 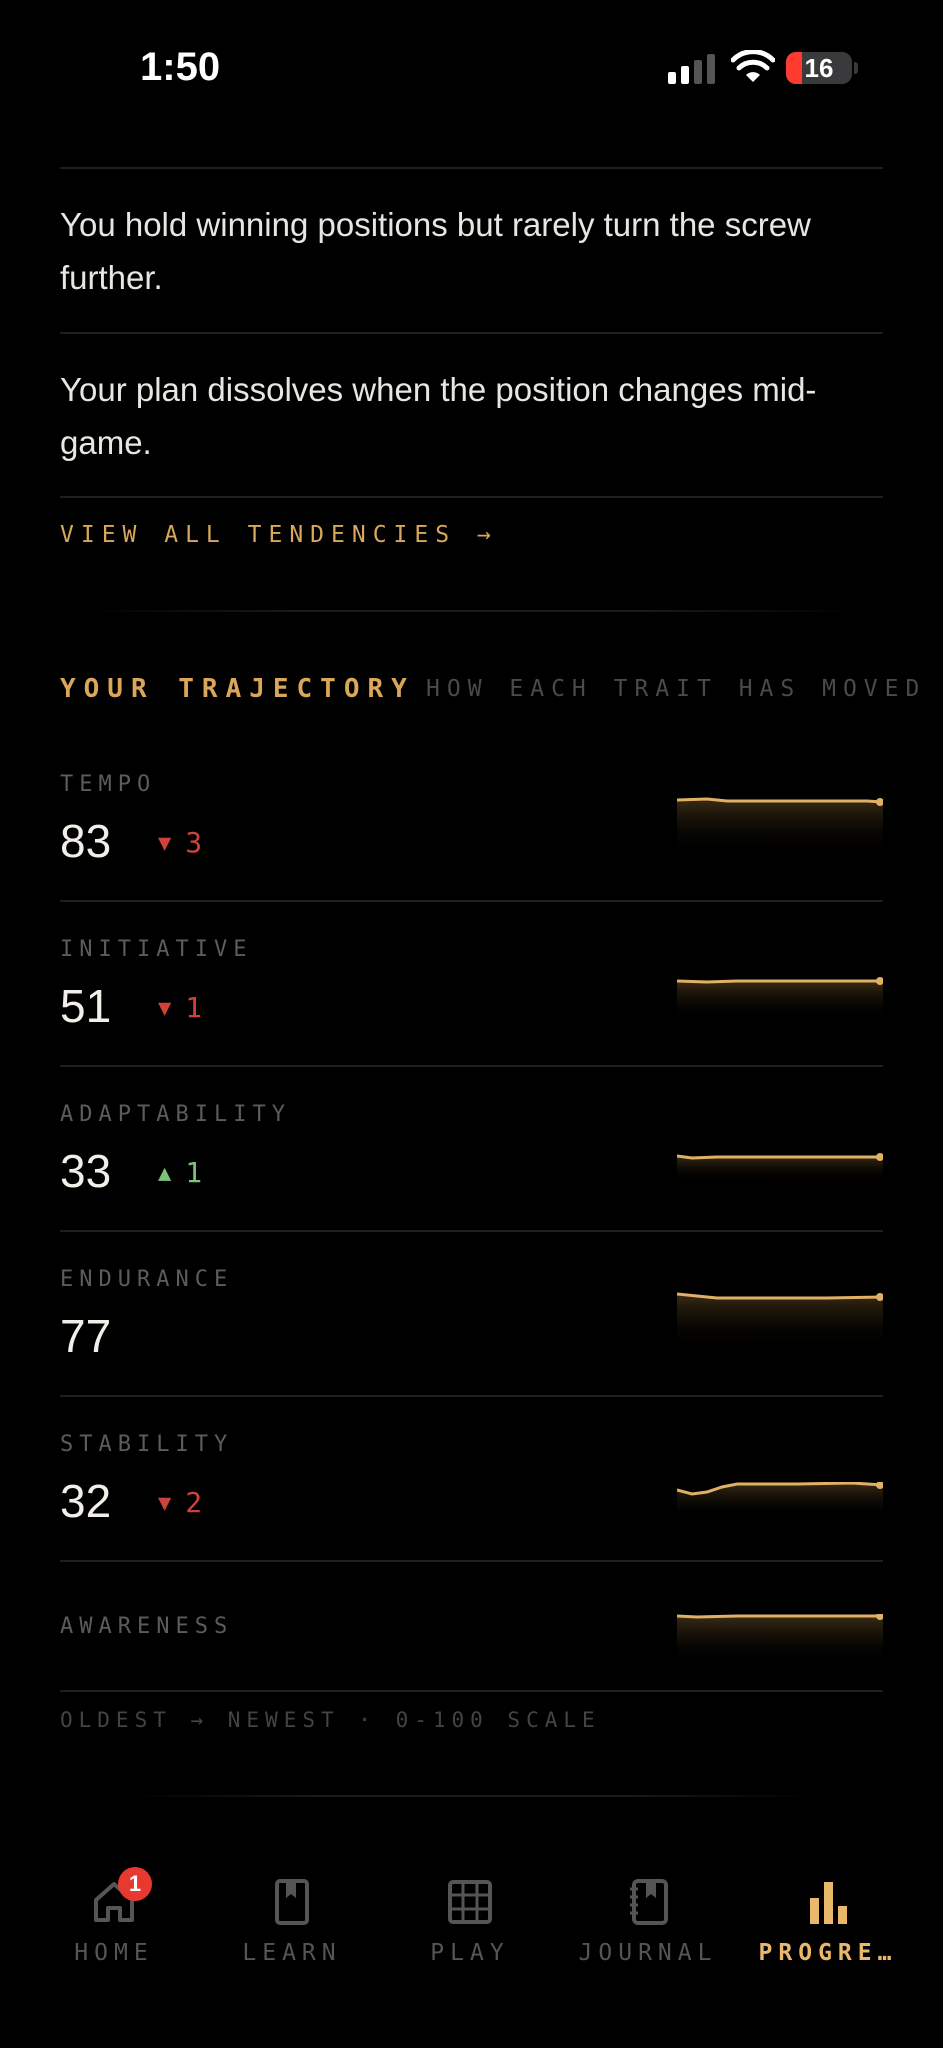 What do you see at coordinates (86, 1336) in the screenshot?
I see `trait-value: 77` at bounding box center [86, 1336].